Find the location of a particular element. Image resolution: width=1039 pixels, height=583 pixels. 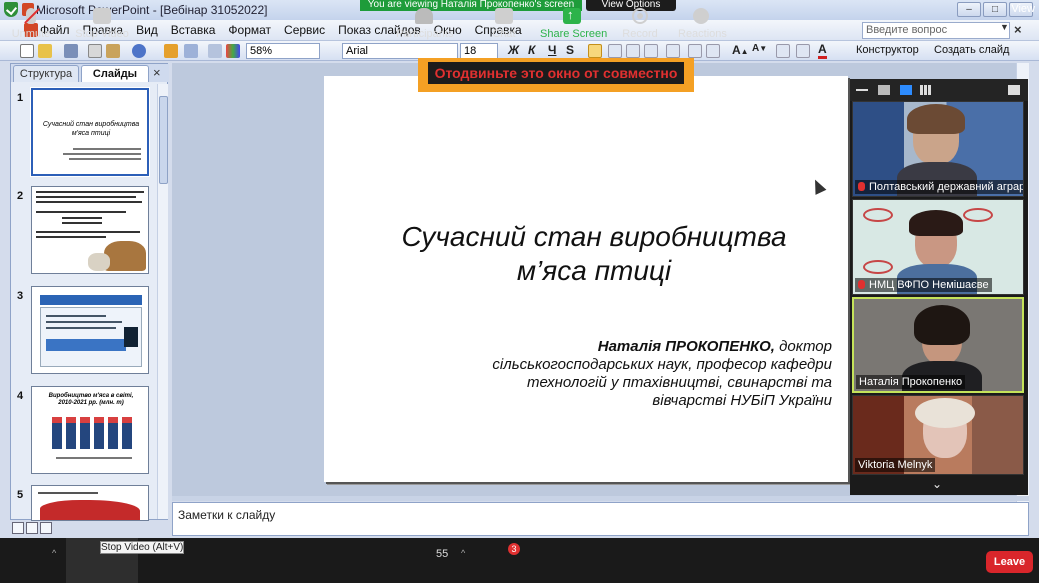

share-screen-label: Share Screen is located at coordinates (574, 34).